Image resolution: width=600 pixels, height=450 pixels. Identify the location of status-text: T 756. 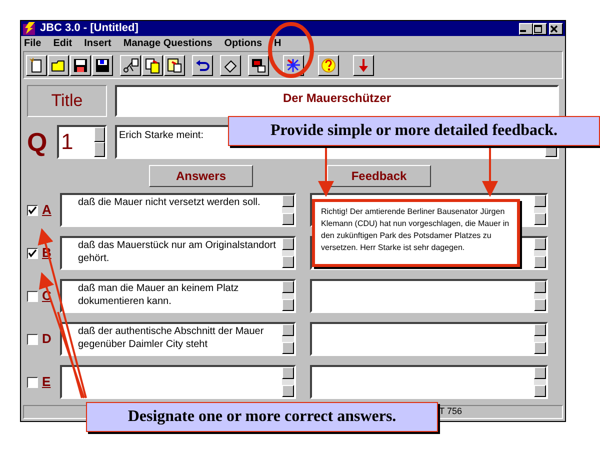
(450, 411).